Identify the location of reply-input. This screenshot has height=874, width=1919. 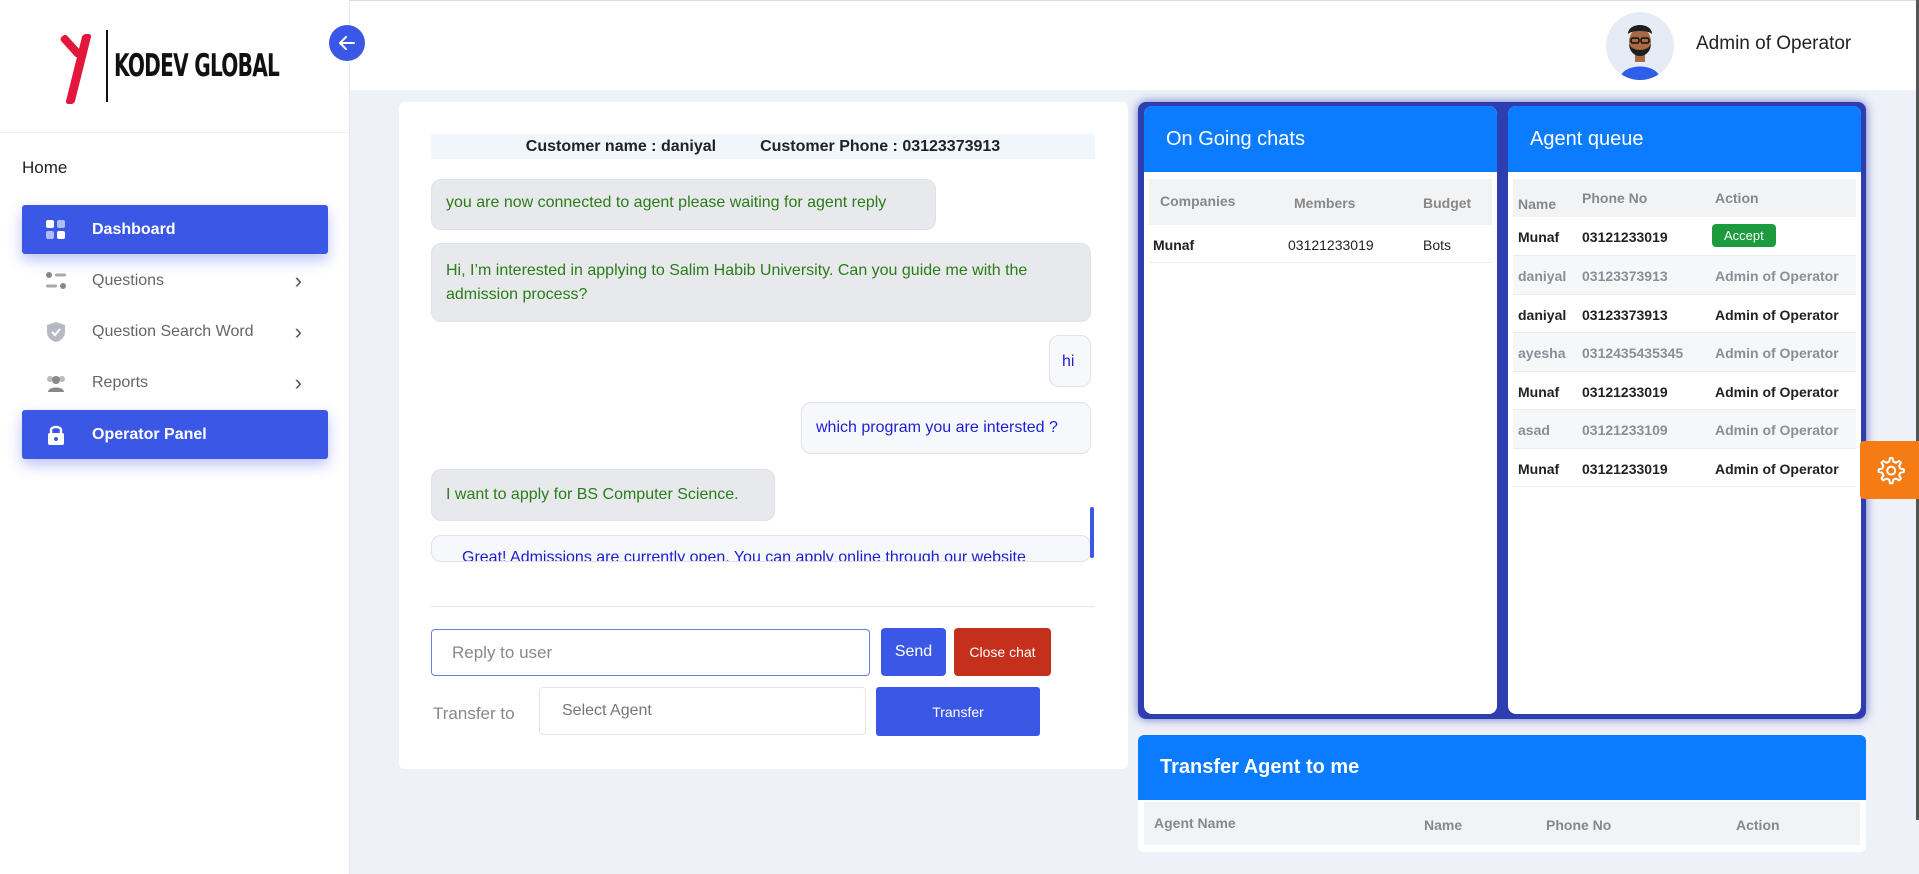
(650, 652).